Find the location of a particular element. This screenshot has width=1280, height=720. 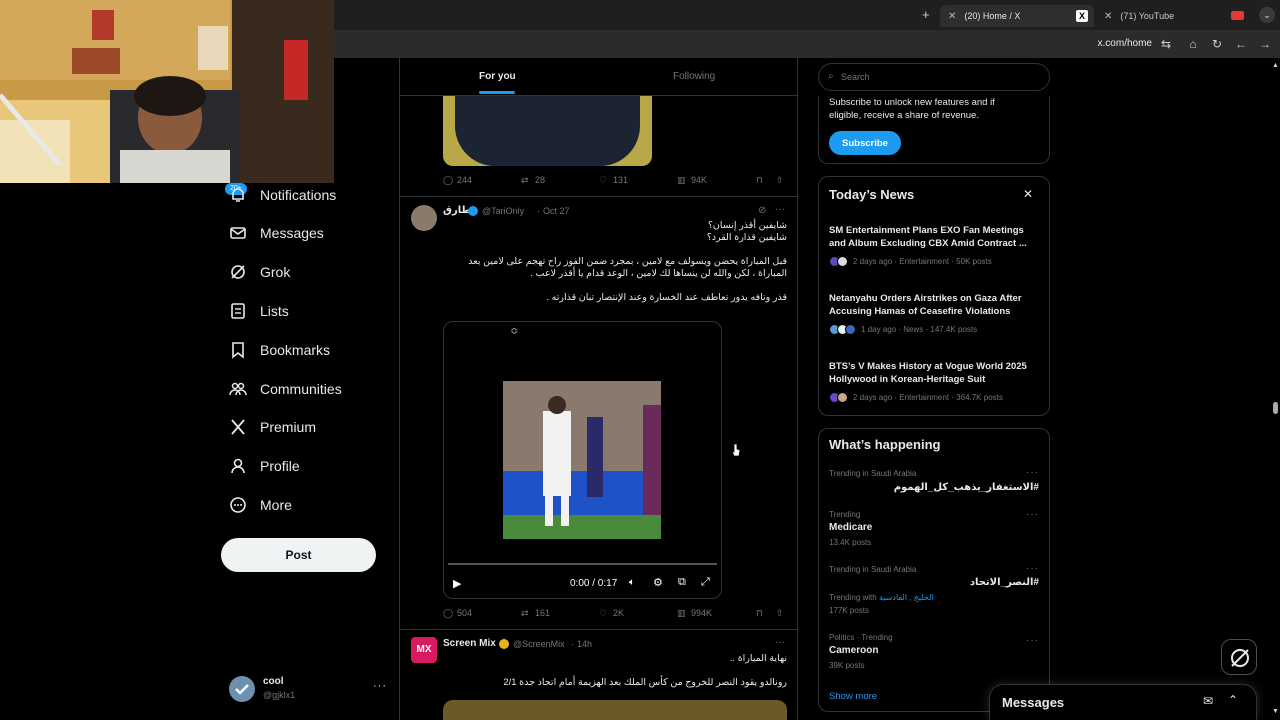

author-handle: @ScreenMix is located at coordinates (539, 644).